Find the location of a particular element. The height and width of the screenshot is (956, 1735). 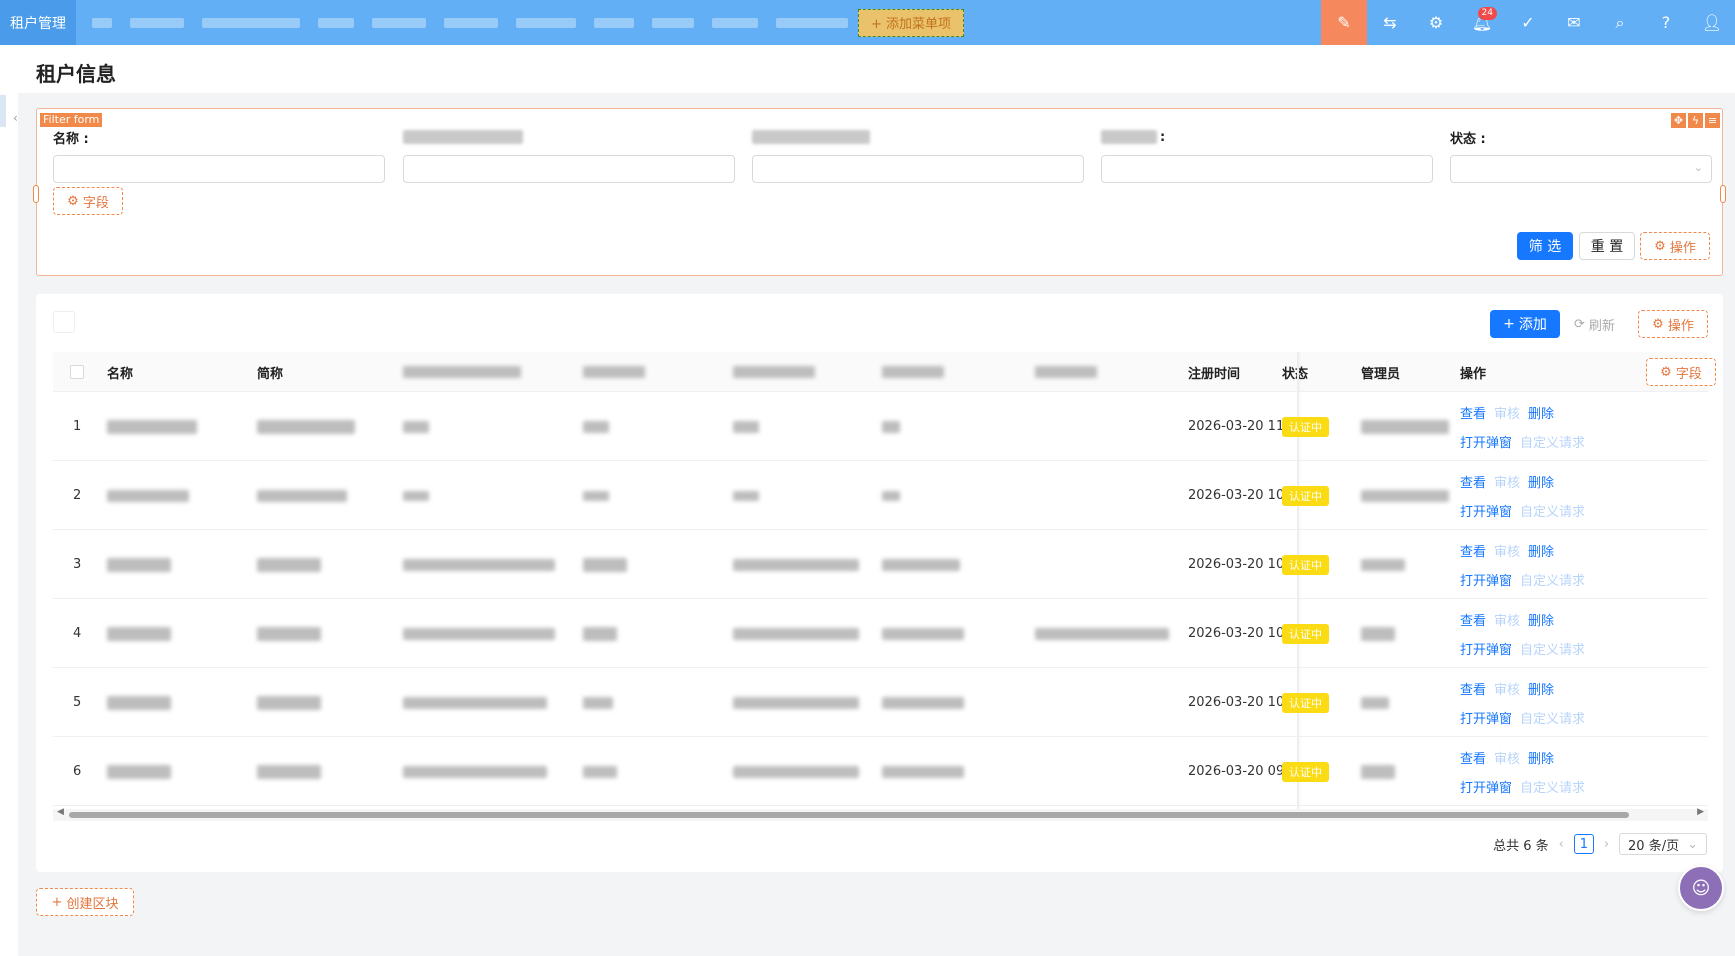

switch-icon: ⇆ is located at coordinates (1390, 22).